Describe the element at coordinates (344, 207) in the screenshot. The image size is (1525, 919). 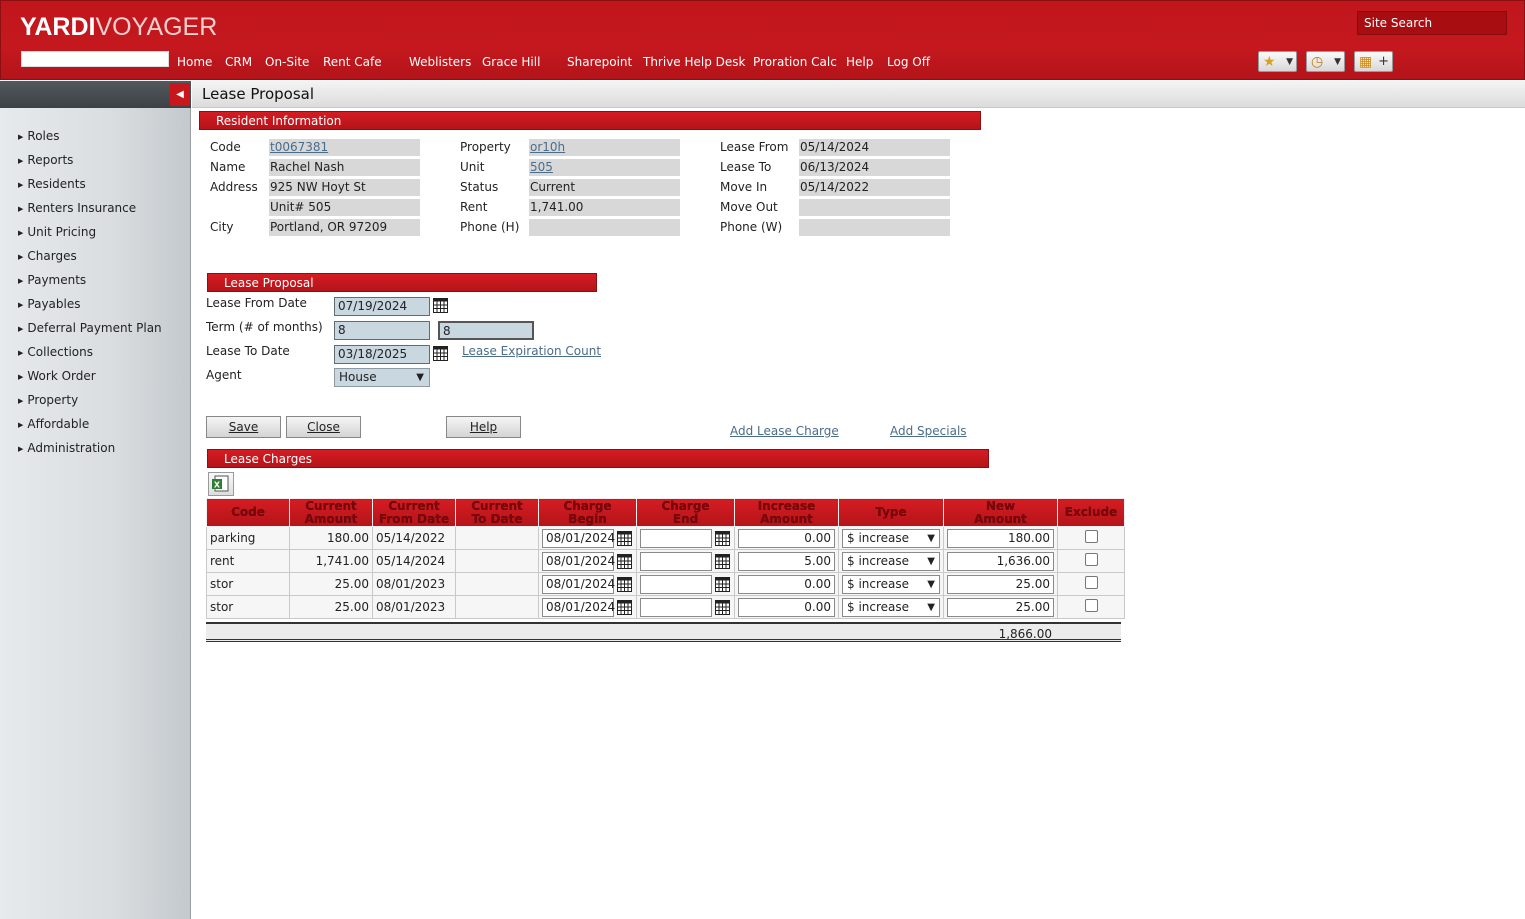
I see `address-line2-value: Unit# 505` at that location.